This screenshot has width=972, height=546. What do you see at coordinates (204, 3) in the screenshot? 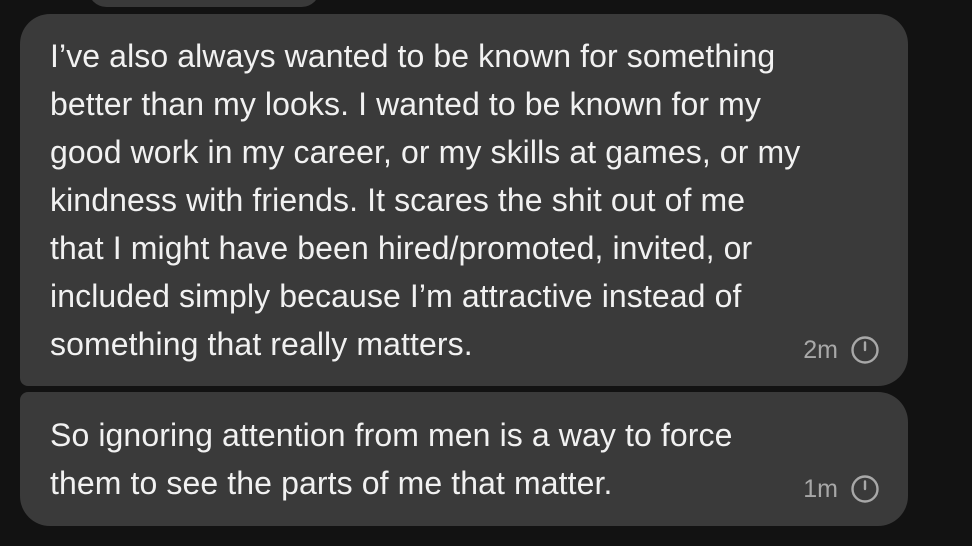
I see `previous-message-bubble` at bounding box center [204, 3].